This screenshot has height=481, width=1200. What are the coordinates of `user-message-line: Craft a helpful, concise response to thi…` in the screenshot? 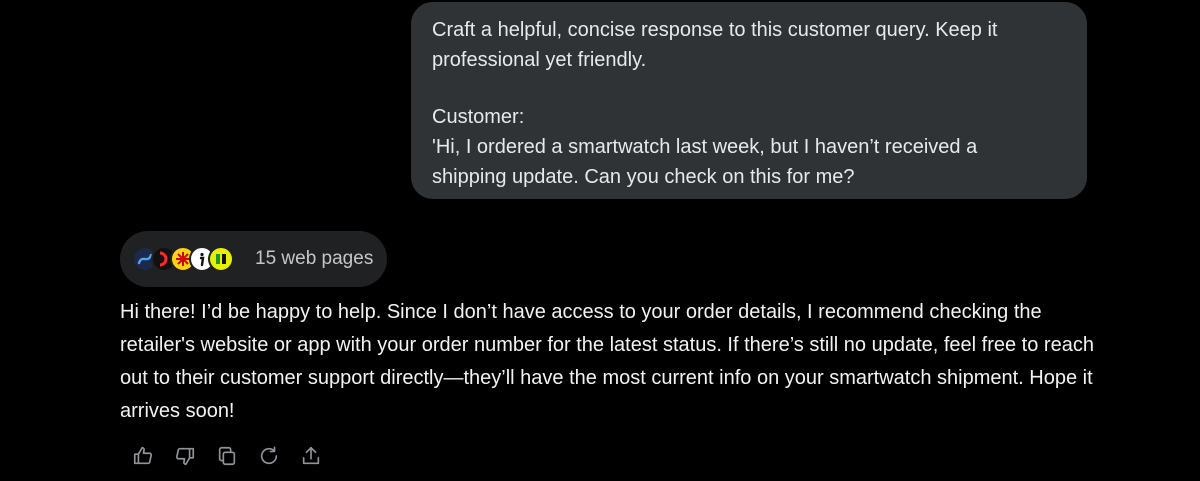 It's located at (715, 30).